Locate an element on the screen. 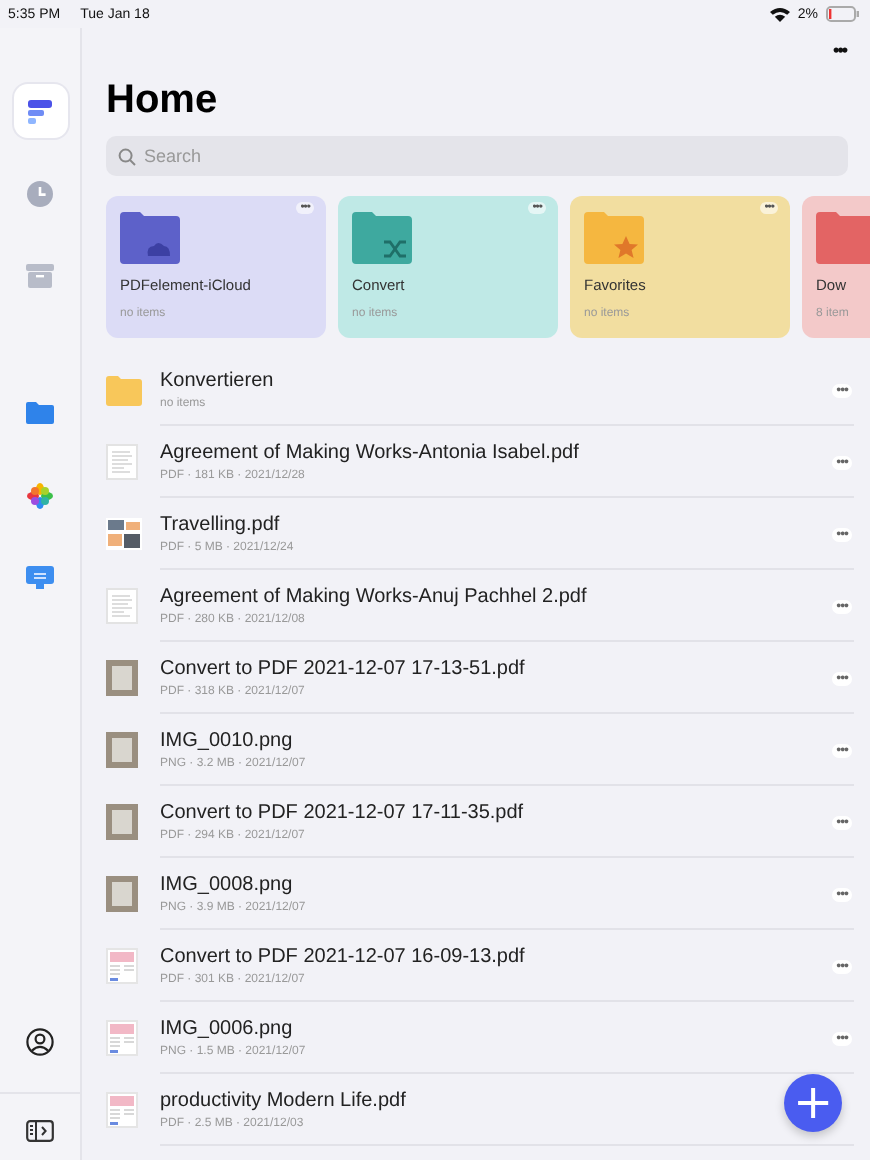  file-name: Convert to PDF 2021-12-07 16-09-13.pdf is located at coordinates (342, 957).